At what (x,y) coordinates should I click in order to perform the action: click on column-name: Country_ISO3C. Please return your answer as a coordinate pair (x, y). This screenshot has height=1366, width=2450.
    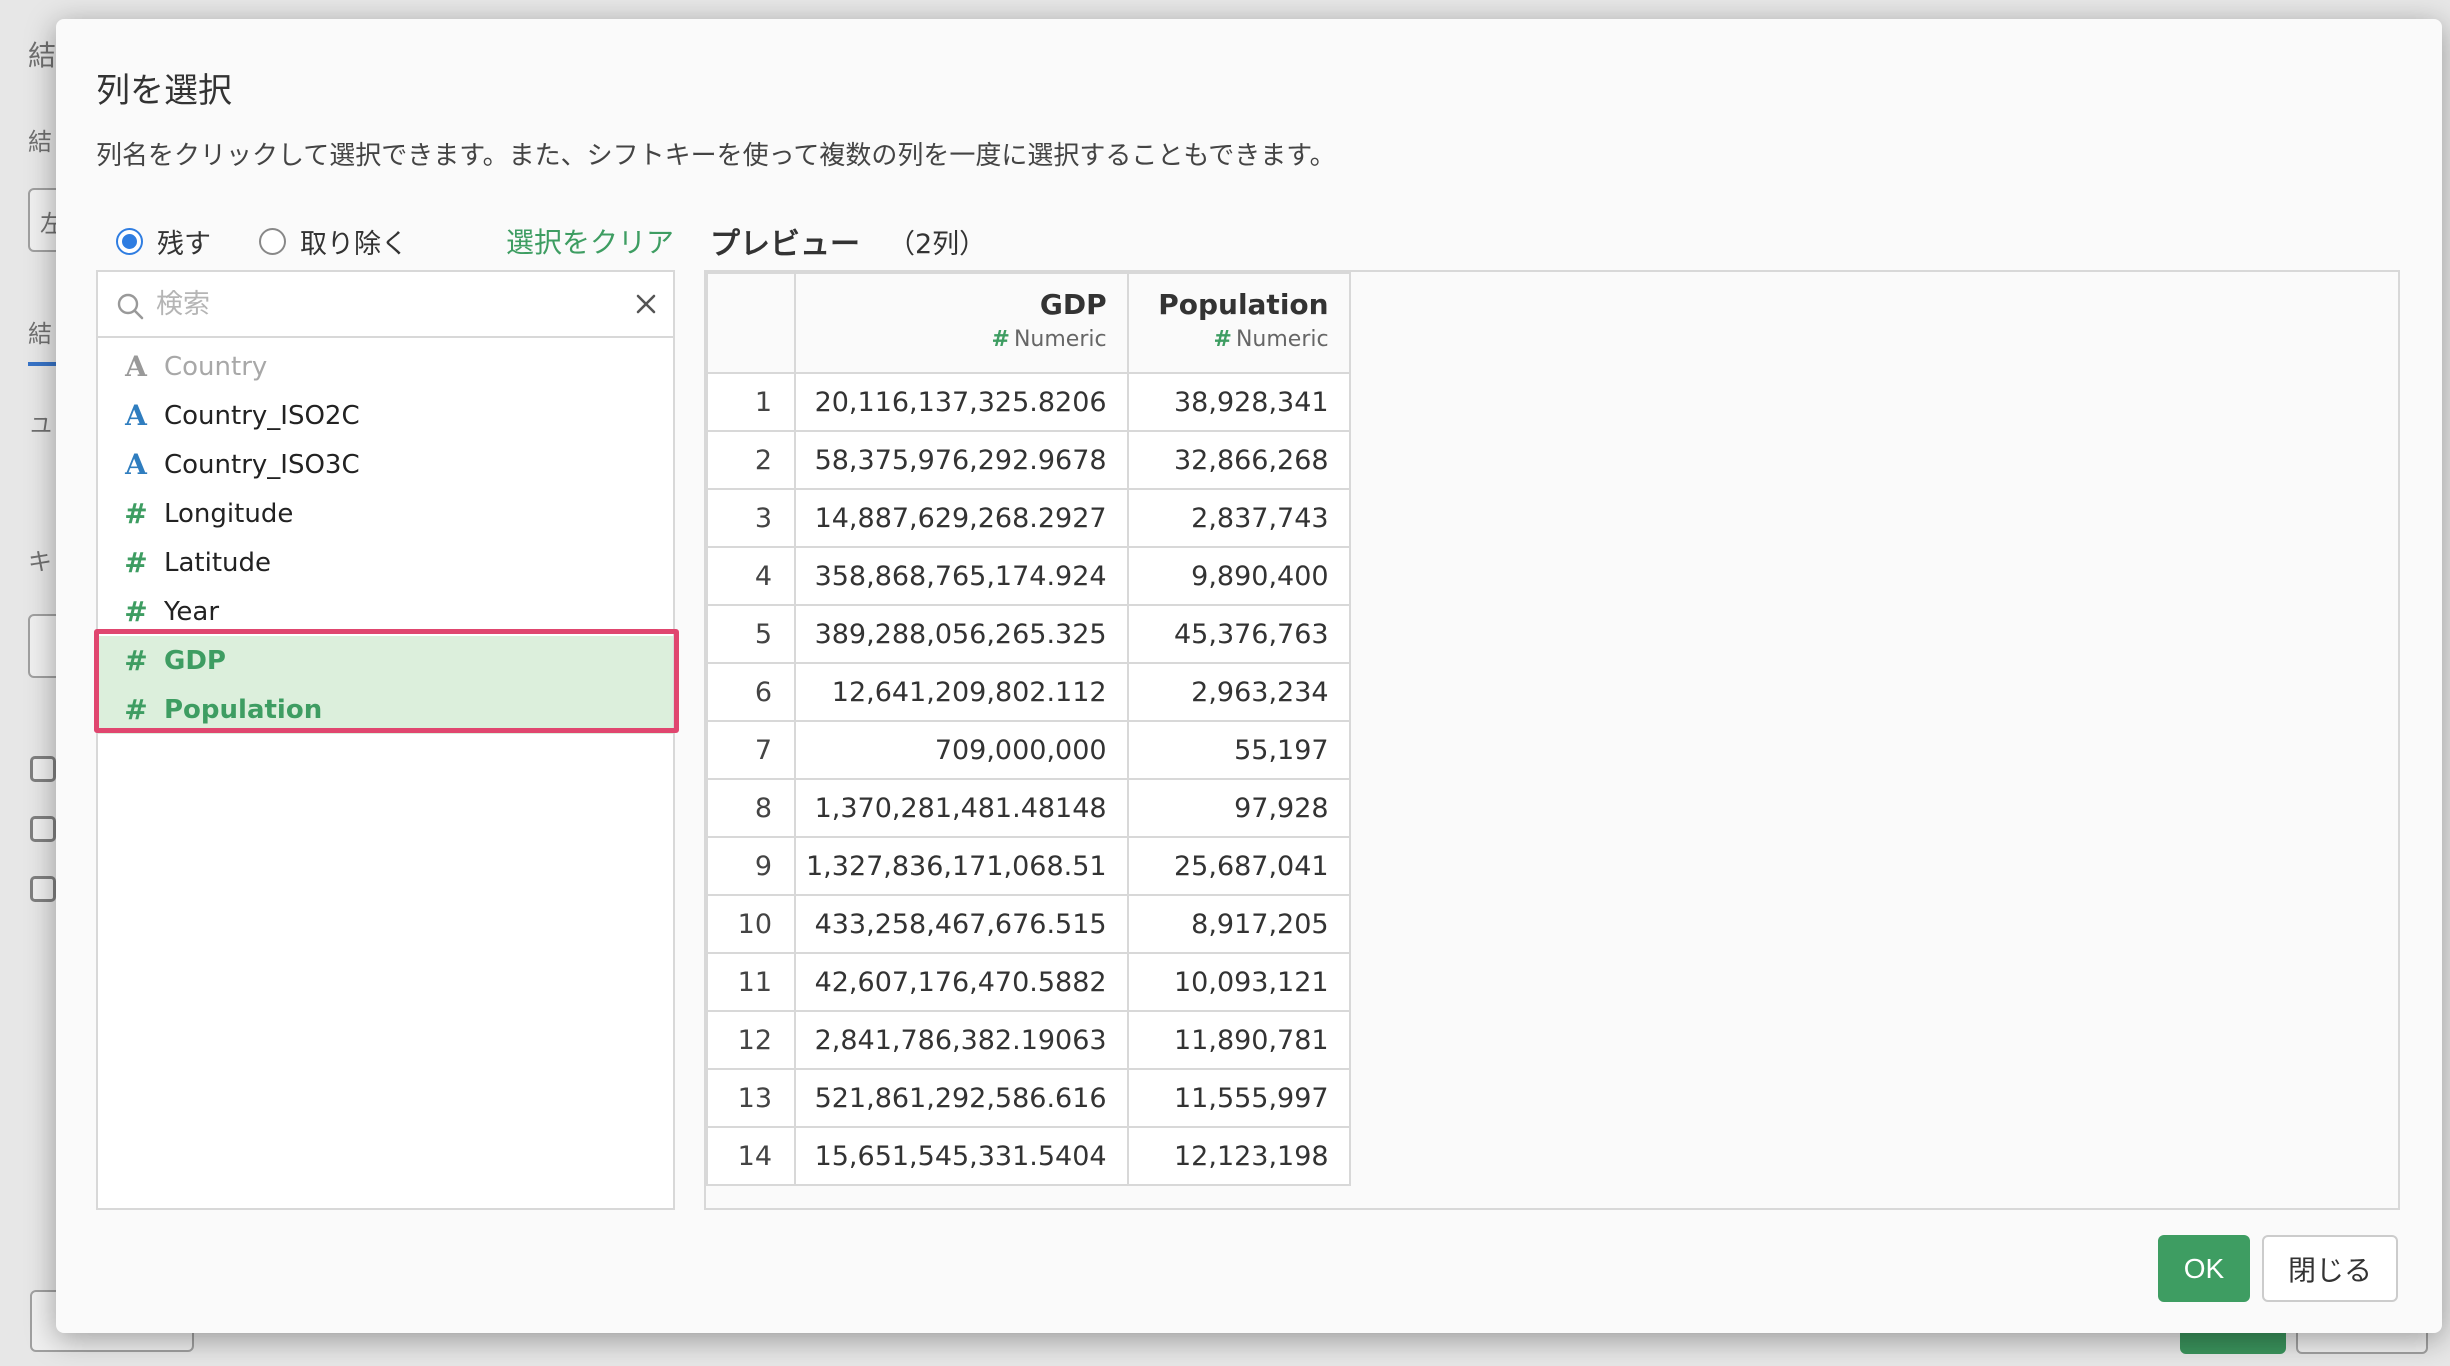
    Looking at the image, I should click on (262, 464).